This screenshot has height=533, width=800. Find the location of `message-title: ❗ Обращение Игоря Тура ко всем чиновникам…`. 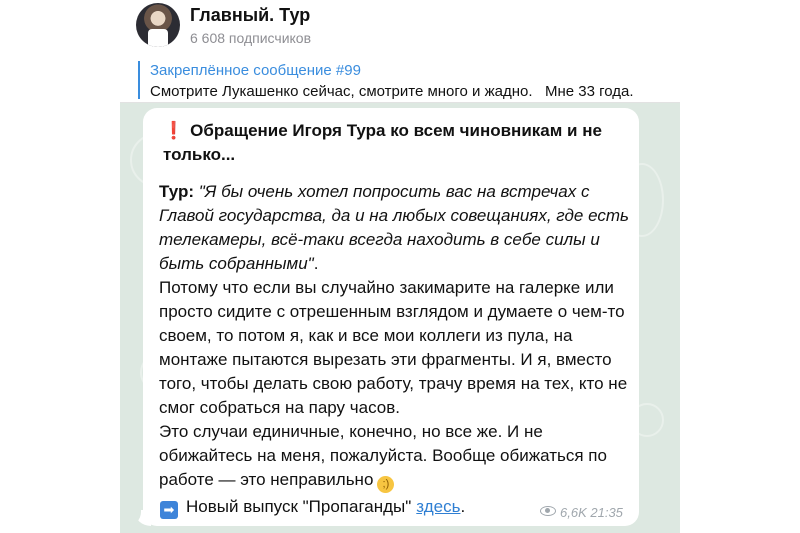

message-title: ❗ Обращение Игоря Тура ко всем чиновникам… is located at coordinates (393, 143).